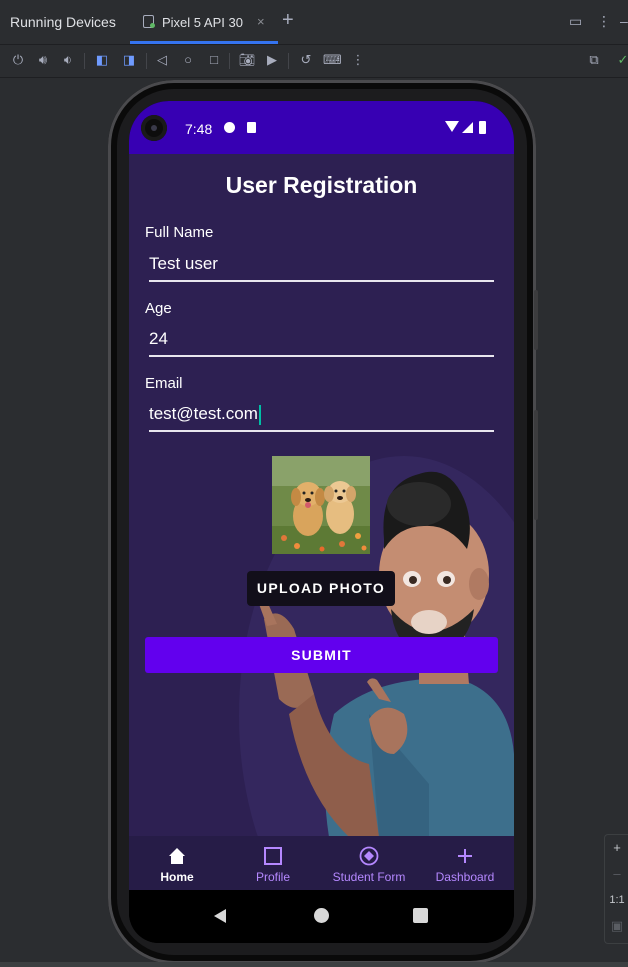 This screenshot has height=967, width=628. Describe the element at coordinates (604, 21) in the screenshot. I see `more-options-icon: ⋮` at that location.